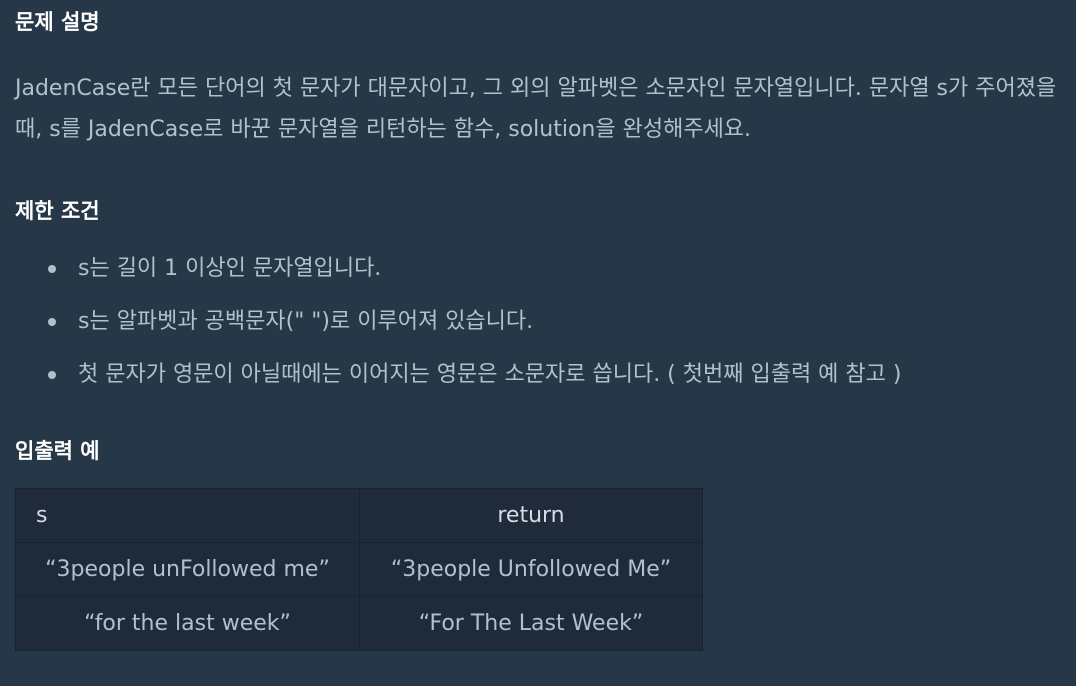 The height and width of the screenshot is (686, 1076). I want to click on table-header-row: s return, so click(359, 515).